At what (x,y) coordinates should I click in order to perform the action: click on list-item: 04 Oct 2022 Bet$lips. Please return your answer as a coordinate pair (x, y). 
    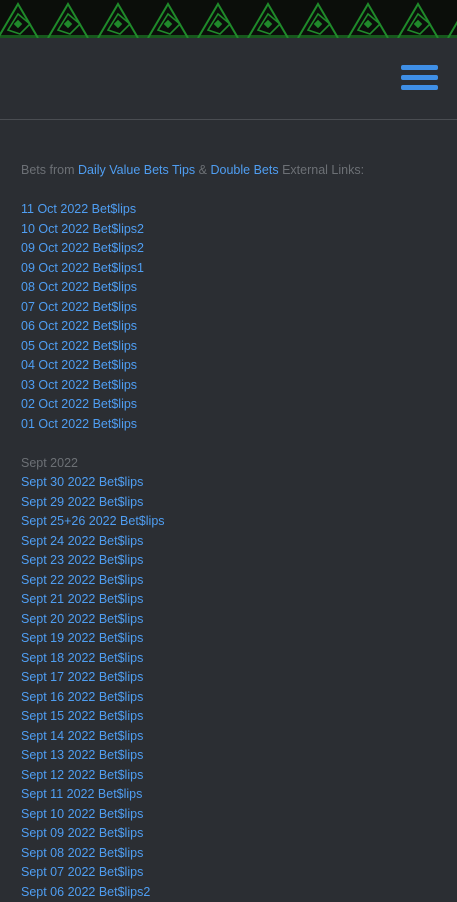
    Looking at the image, I should click on (231, 366).